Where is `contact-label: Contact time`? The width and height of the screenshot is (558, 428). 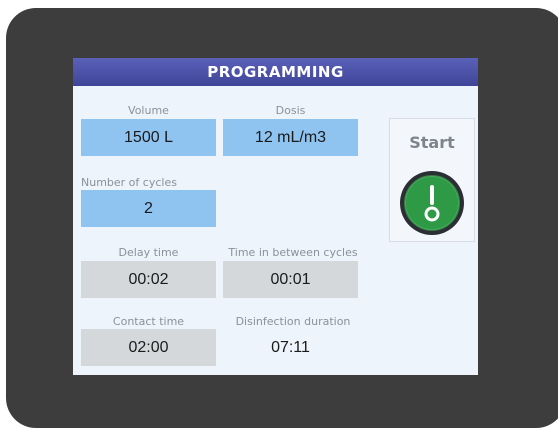
contact-label: Contact time is located at coordinates (148, 321).